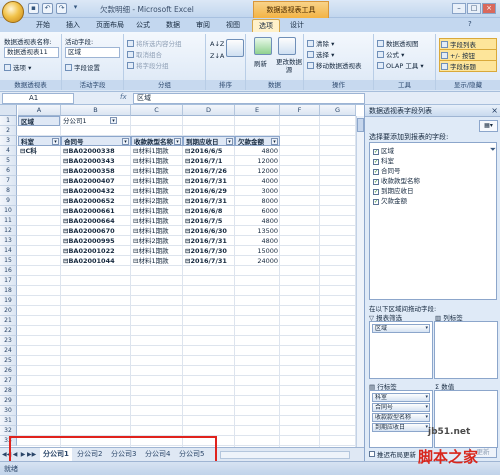 This screenshot has height=475, width=500. What do you see at coordinates (493, 150) in the screenshot?
I see `funnel-filter-icon: ⏷` at bounding box center [493, 150].